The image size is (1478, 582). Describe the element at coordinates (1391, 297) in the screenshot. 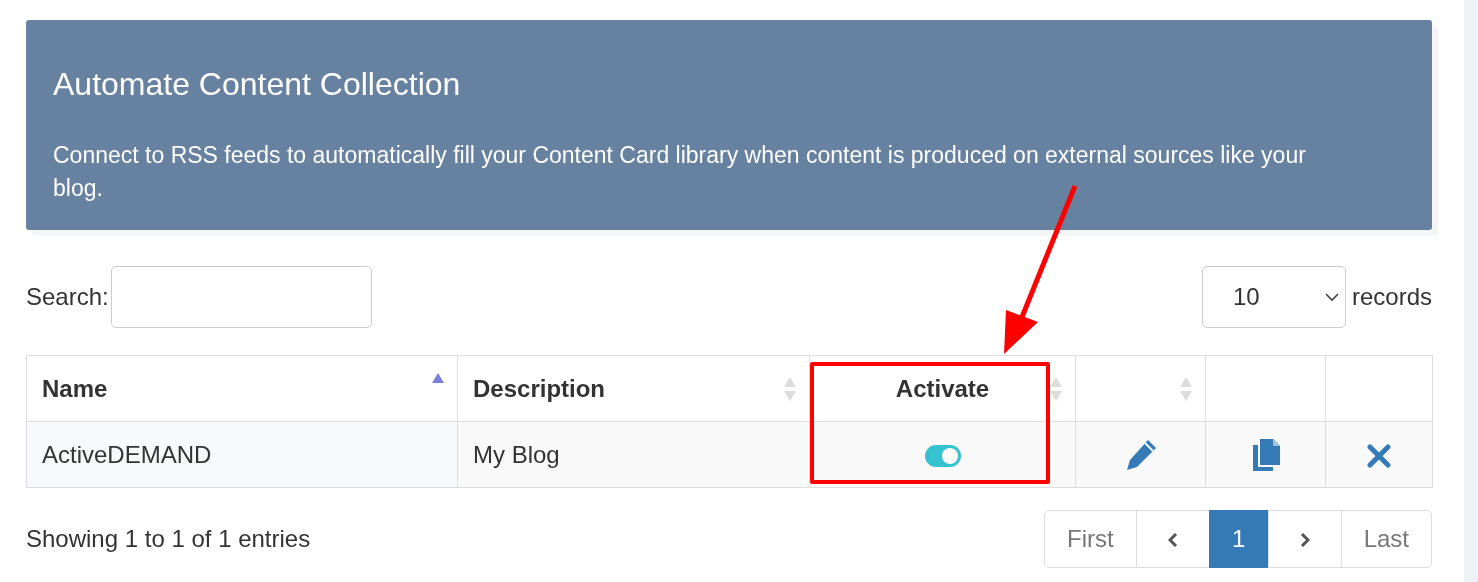

I see `records-label: records` at that location.